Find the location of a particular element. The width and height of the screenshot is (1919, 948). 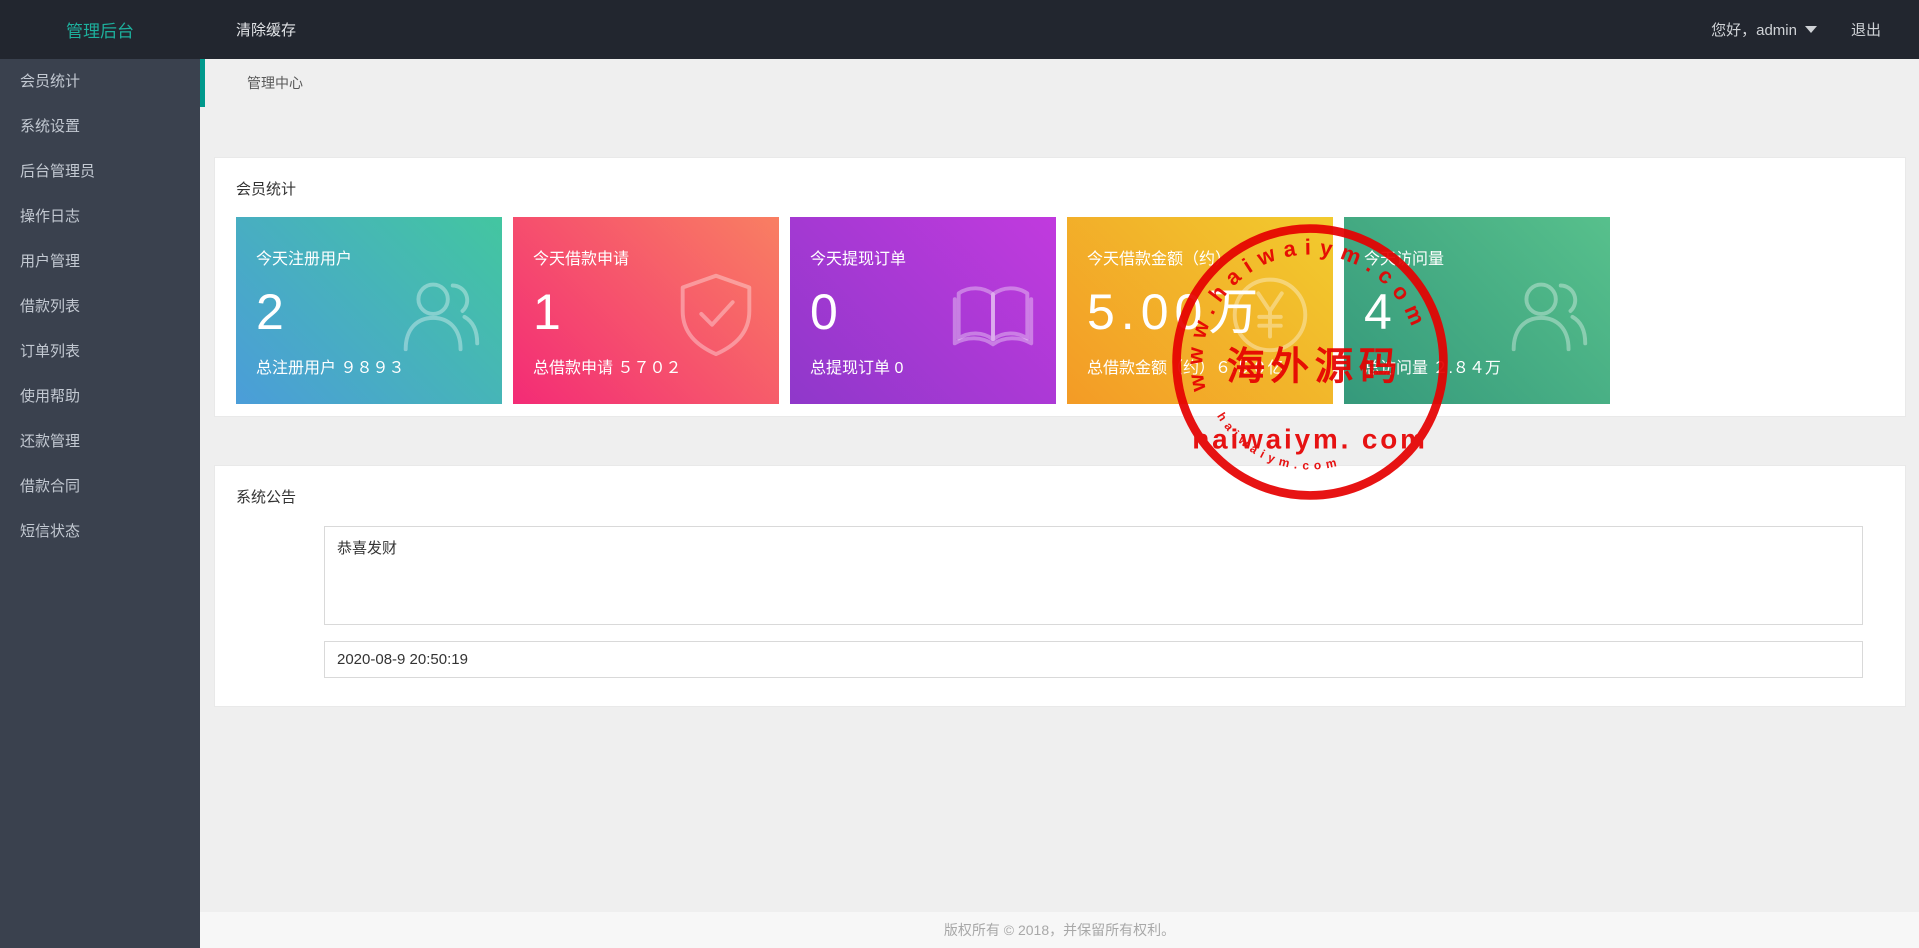

copyright-text: 版权所有 © 2018，并保留所有权利。 is located at coordinates (1059, 930).